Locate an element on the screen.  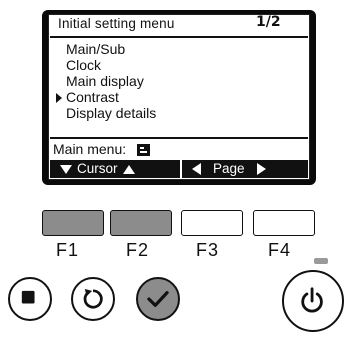
main-menu-glyph-icon is located at coordinates (143, 150).